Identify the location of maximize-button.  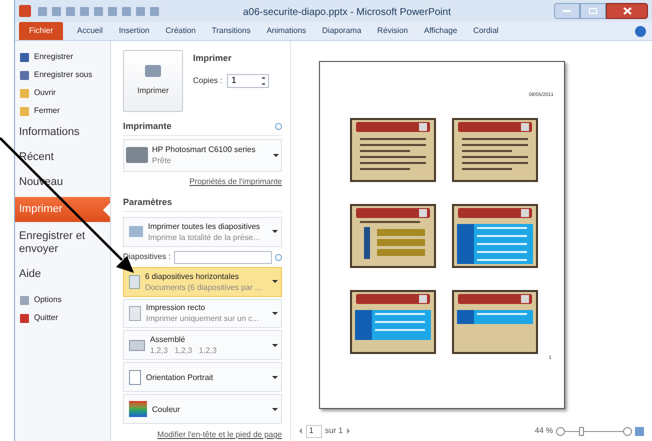
(593, 11).